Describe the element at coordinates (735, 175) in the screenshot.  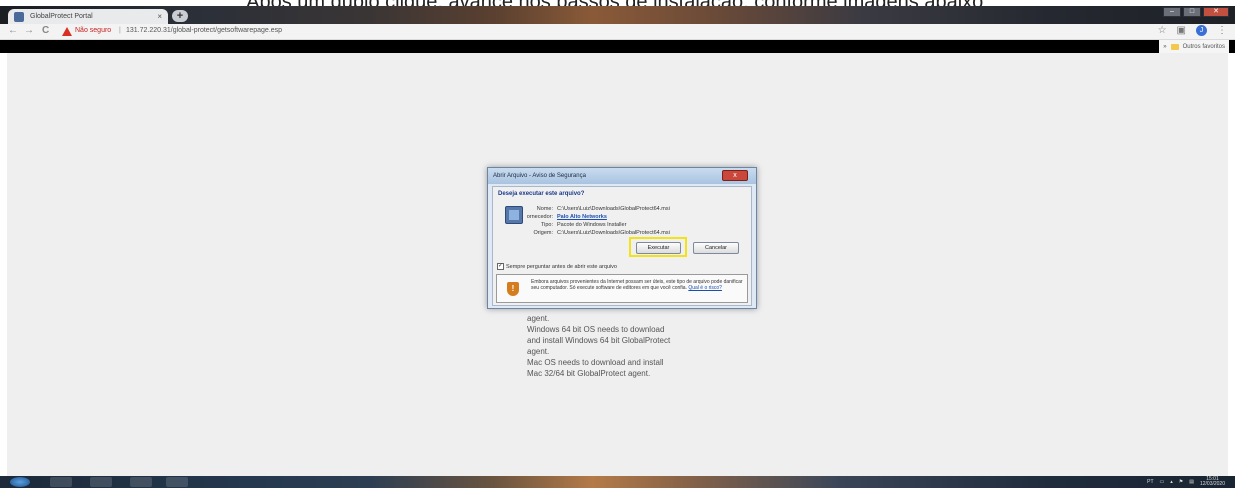
I see `dialog-close-button: x` at that location.